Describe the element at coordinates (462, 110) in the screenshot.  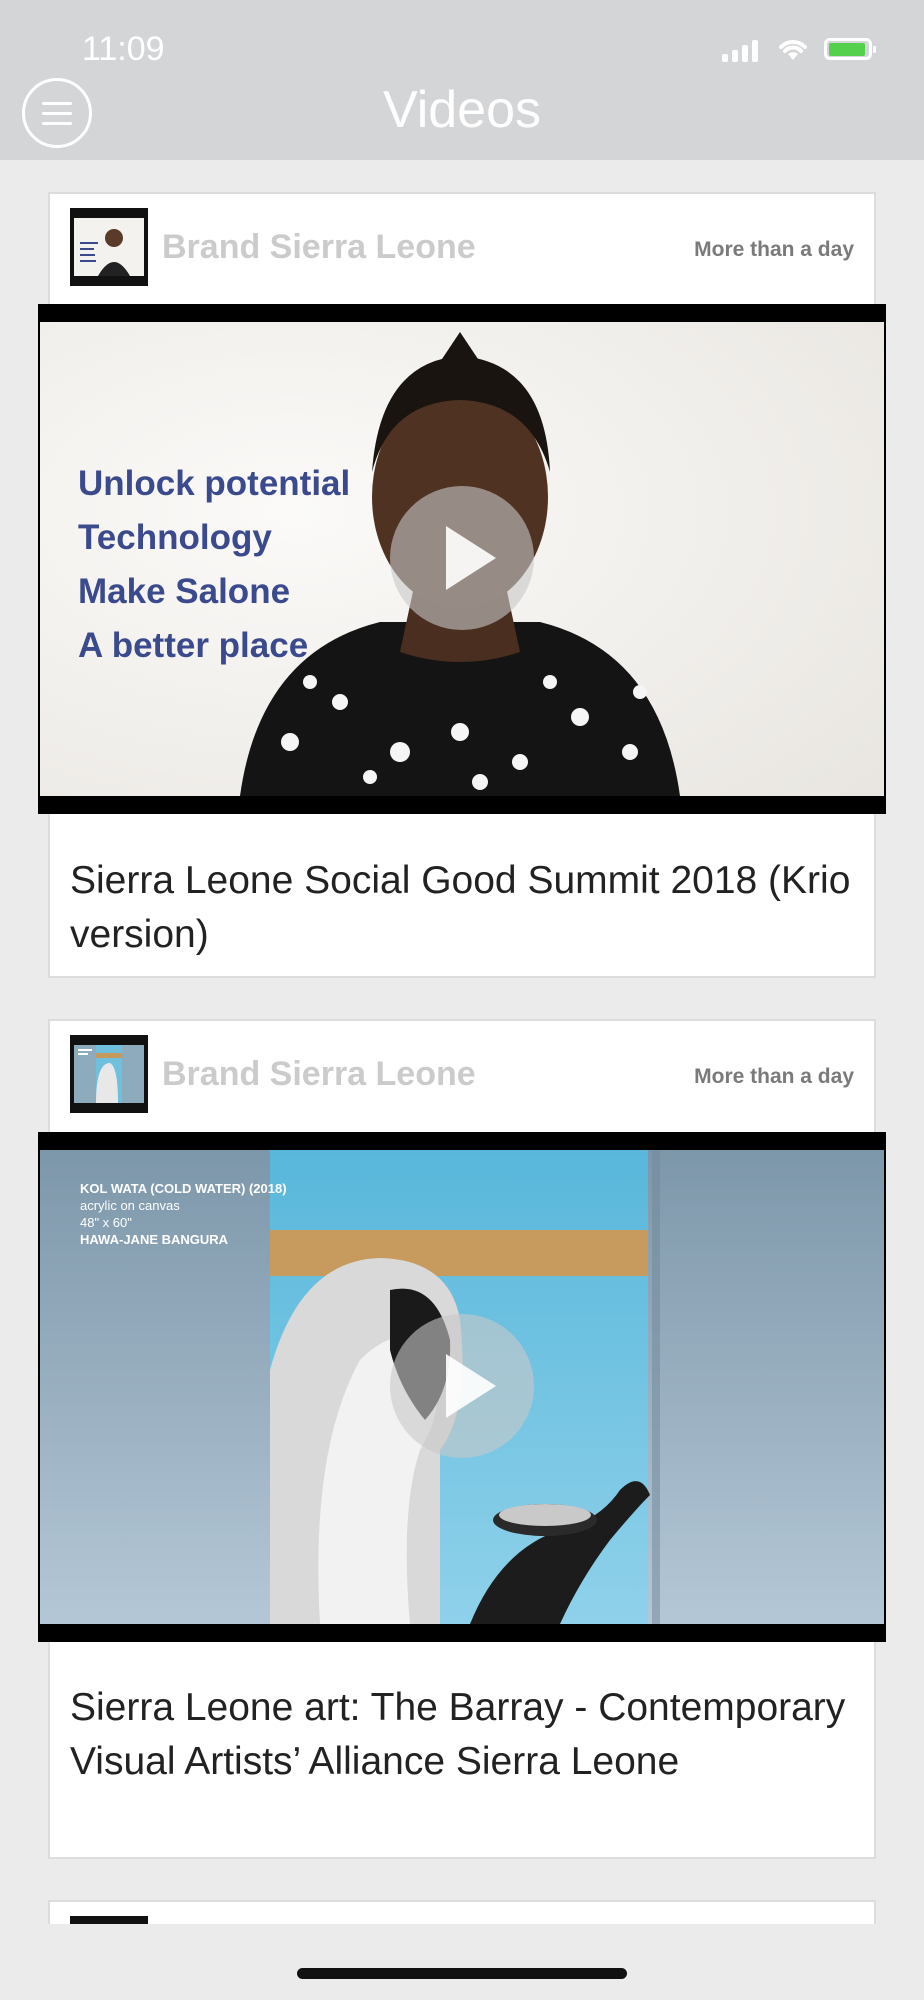
I see `page-title: Videos` at that location.